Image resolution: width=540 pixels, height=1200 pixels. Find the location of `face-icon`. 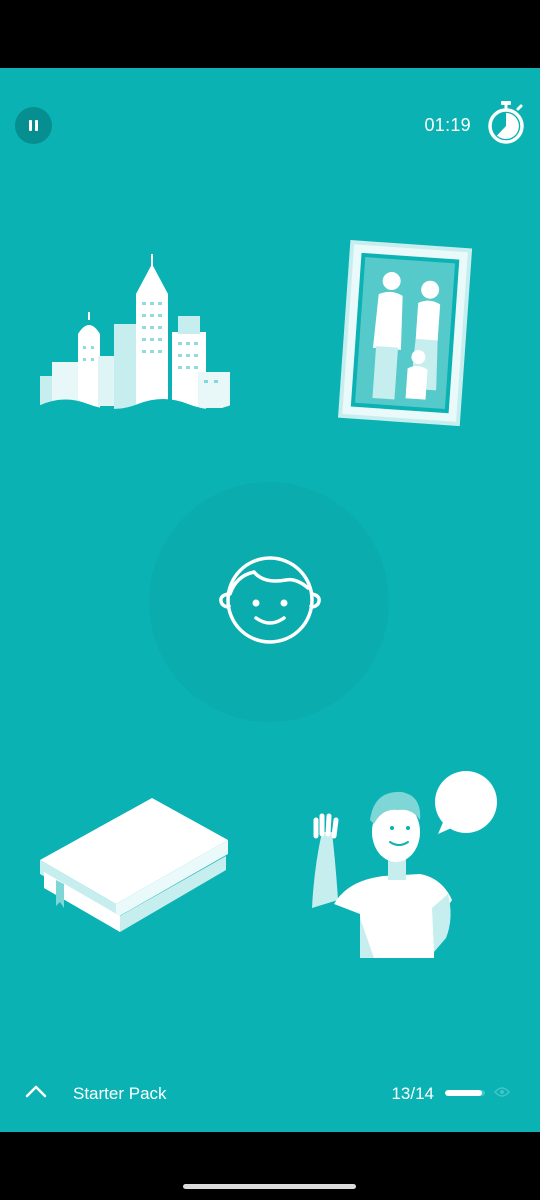

face-icon is located at coordinates (270, 600).